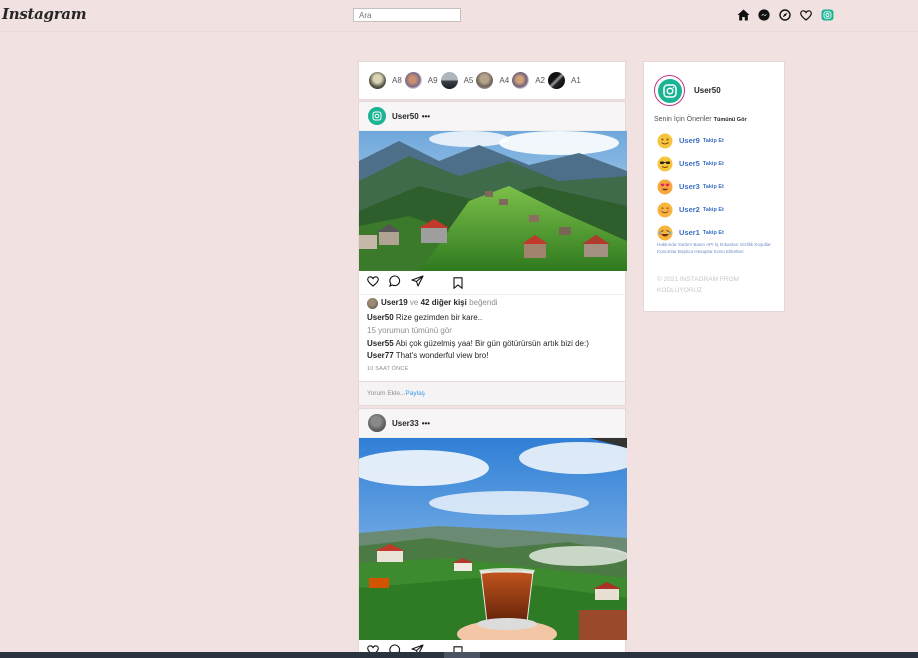 The width and height of the screenshot is (918, 658). What do you see at coordinates (492, 116) in the screenshot?
I see `post-header: User50 •••` at bounding box center [492, 116].